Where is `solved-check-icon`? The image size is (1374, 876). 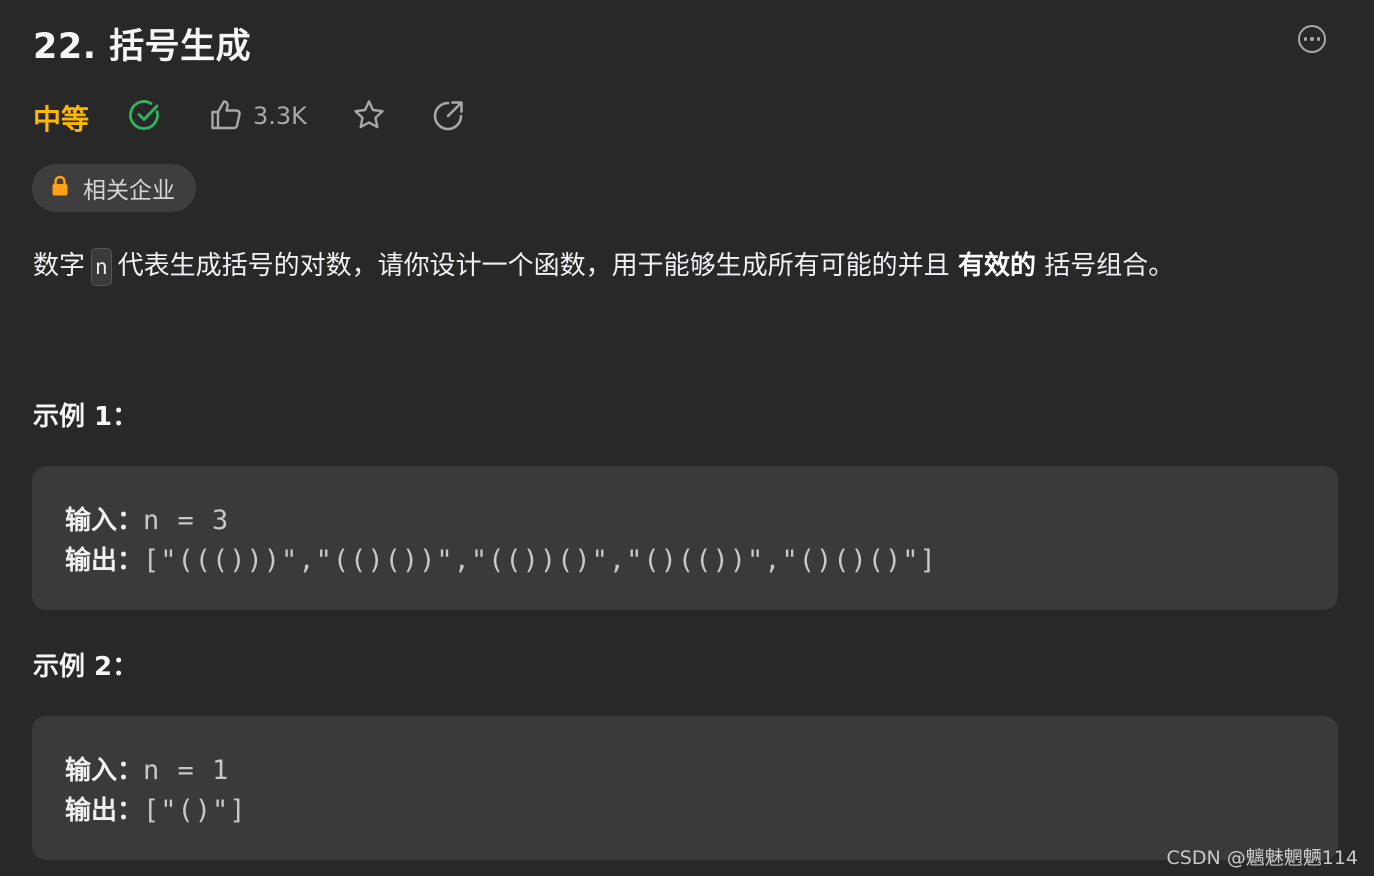 solved-check-icon is located at coordinates (145, 117).